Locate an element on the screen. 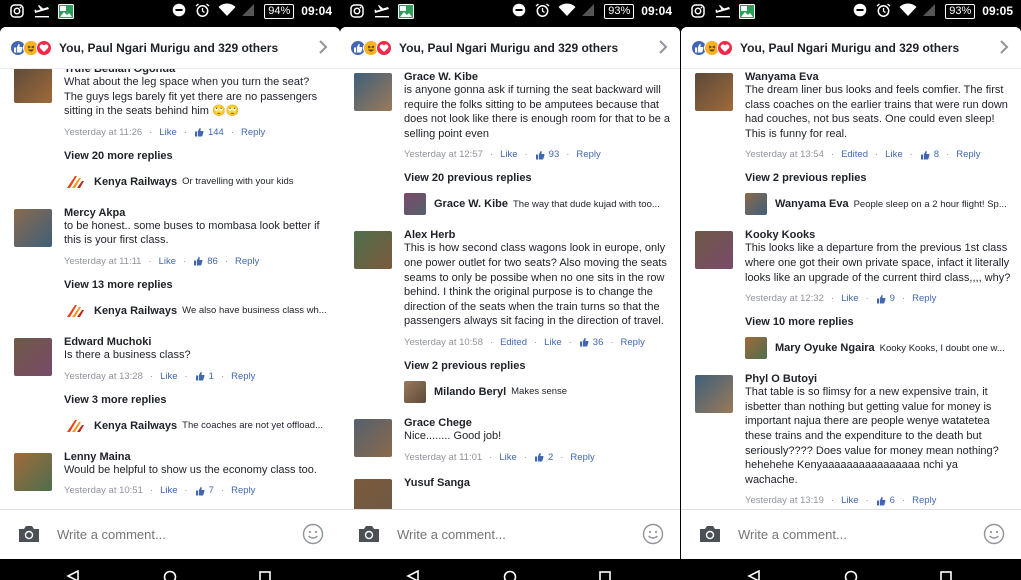 The width and height of the screenshot is (1021, 580). commenter-name: Grace W. Kibe is located at coordinates (537, 77).